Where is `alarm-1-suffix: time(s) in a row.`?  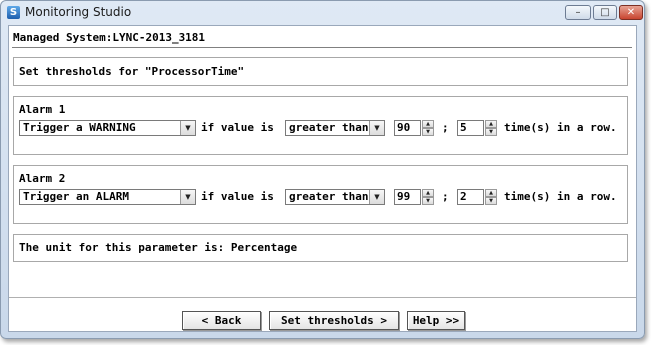 alarm-1-suffix: time(s) in a row. is located at coordinates (560, 127).